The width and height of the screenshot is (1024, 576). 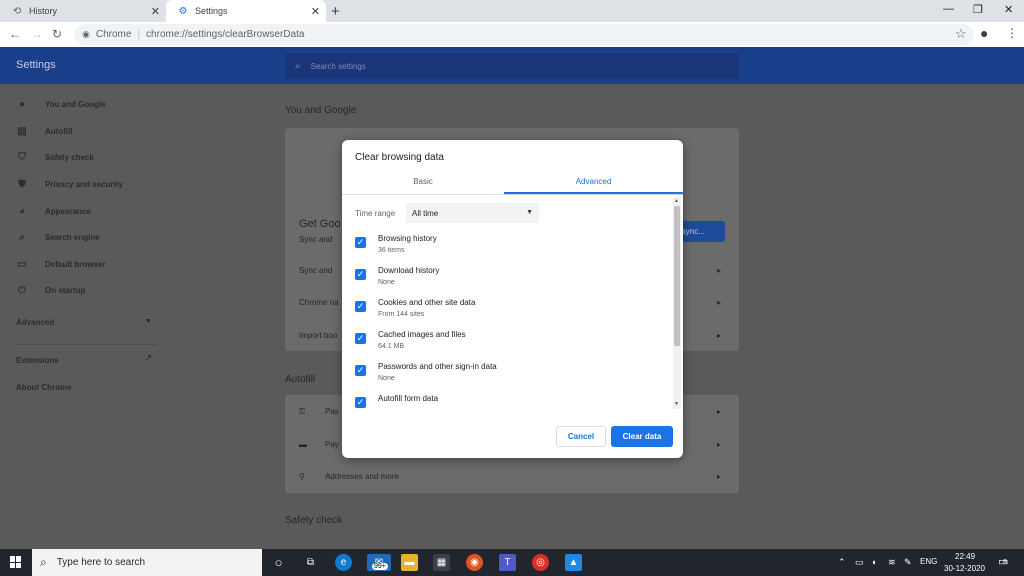 What do you see at coordinates (908, 562) in the screenshot?
I see `pen-icon: ✎` at bounding box center [908, 562].